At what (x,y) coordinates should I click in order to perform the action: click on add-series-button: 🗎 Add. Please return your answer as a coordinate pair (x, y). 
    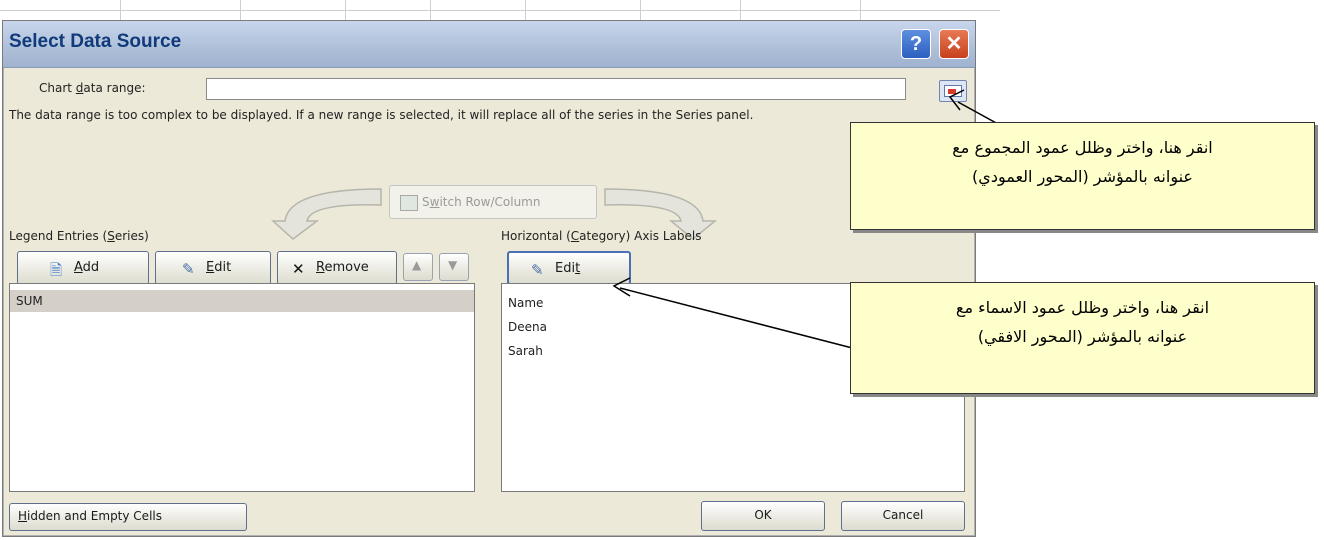
    Looking at the image, I should click on (83, 268).